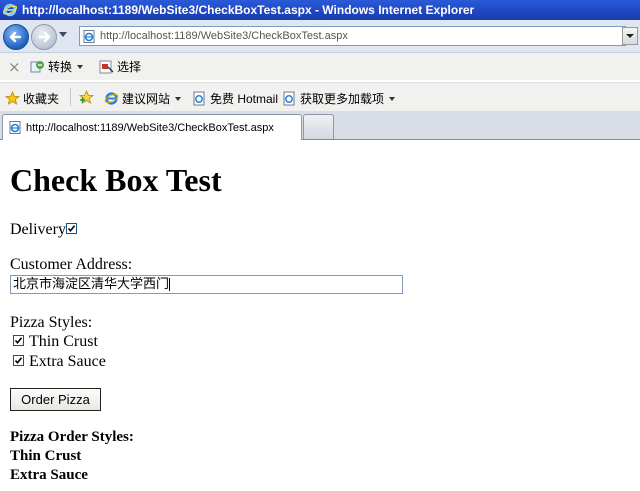  I want to click on add-favorite-star-icon, so click(86, 97).